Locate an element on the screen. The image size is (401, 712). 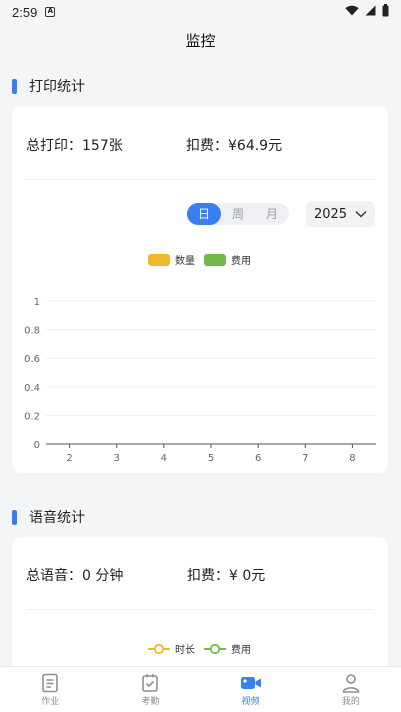
voice-section-title: 语音统计 is located at coordinates (57, 518).